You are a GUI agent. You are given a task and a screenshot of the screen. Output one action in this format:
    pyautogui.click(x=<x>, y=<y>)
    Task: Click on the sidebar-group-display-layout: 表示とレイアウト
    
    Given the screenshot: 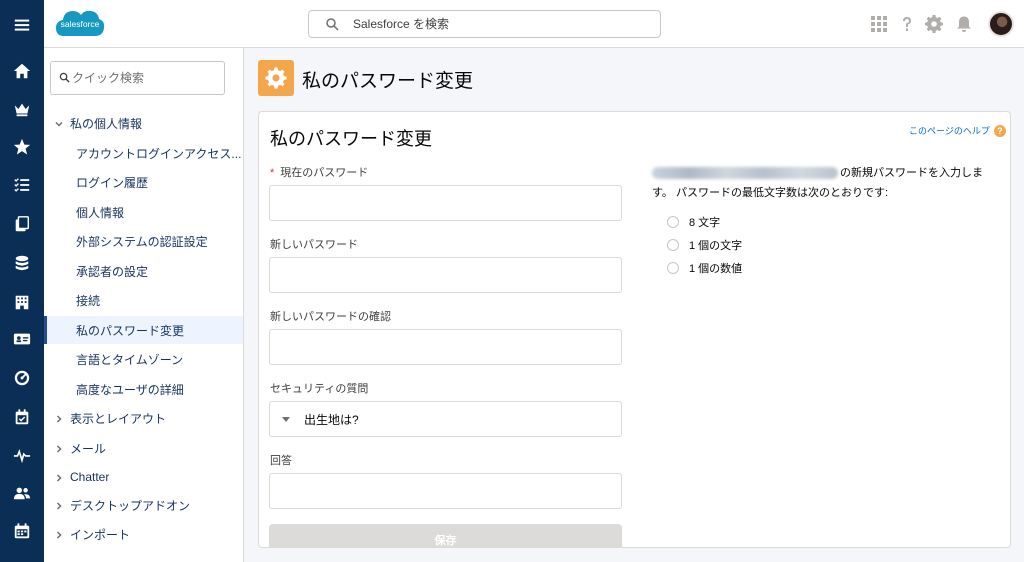 What is the action you would take?
    pyautogui.click(x=143, y=418)
    